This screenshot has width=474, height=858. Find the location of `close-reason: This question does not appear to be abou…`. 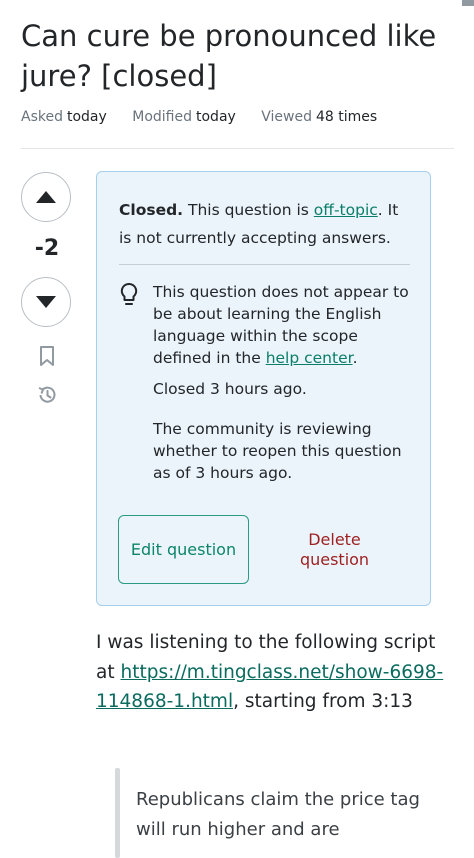

close-reason: This question does not appear to be abou… is located at coordinates (283, 325).